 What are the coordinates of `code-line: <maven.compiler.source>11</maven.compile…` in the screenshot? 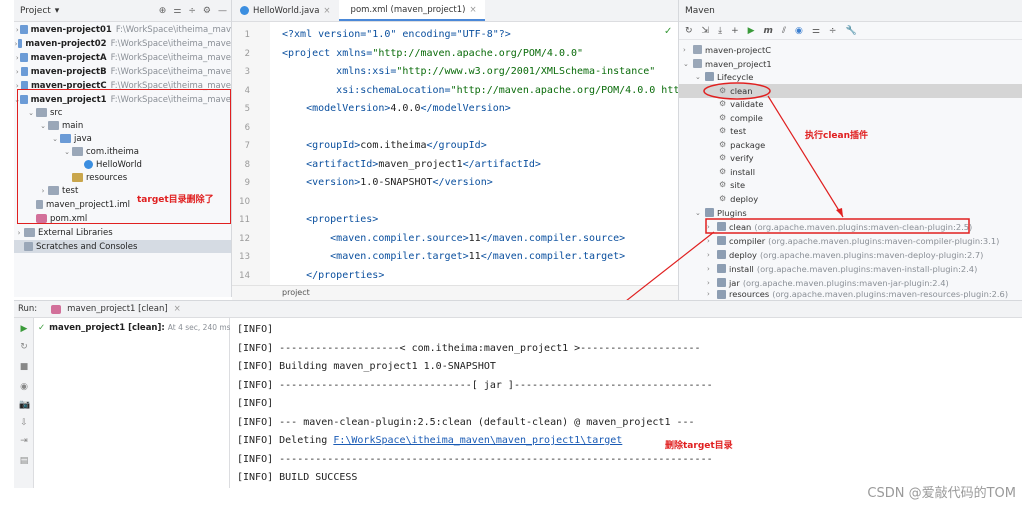 It's located at (453, 239).